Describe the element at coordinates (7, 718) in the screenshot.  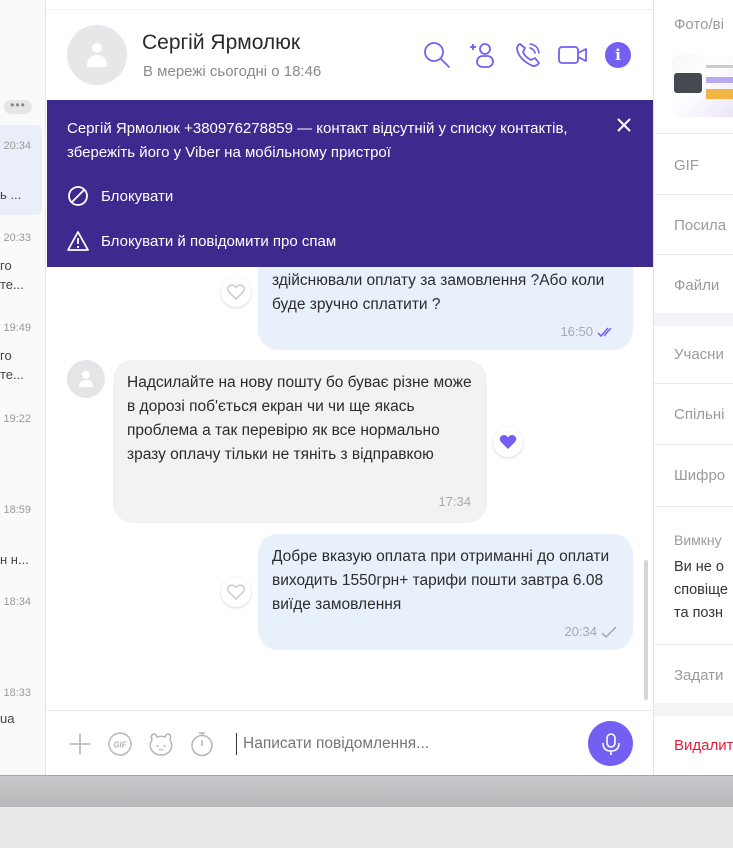
I see `chat-snippet: ua` at that location.